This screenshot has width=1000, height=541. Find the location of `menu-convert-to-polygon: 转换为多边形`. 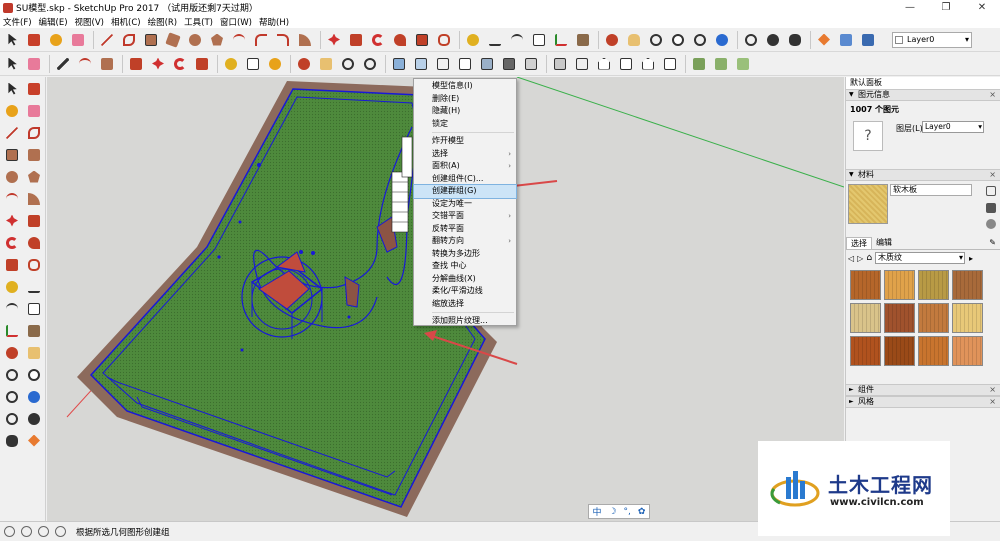

menu-convert-to-polygon: 转换为多边形 is located at coordinates (465, 254).